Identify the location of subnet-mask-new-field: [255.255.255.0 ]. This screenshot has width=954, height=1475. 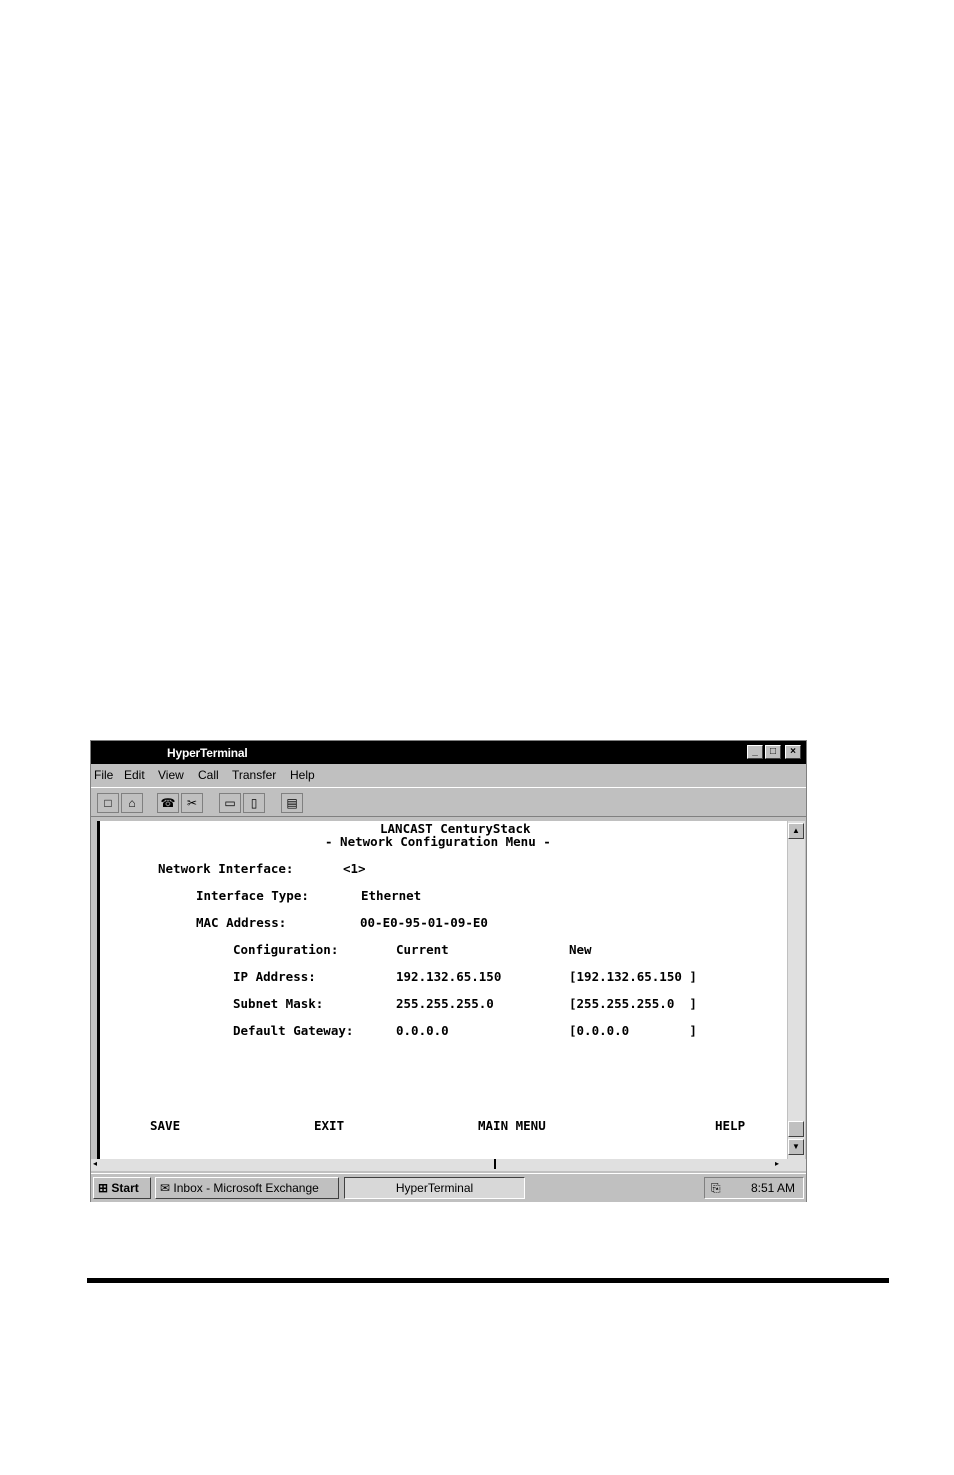
(633, 1003).